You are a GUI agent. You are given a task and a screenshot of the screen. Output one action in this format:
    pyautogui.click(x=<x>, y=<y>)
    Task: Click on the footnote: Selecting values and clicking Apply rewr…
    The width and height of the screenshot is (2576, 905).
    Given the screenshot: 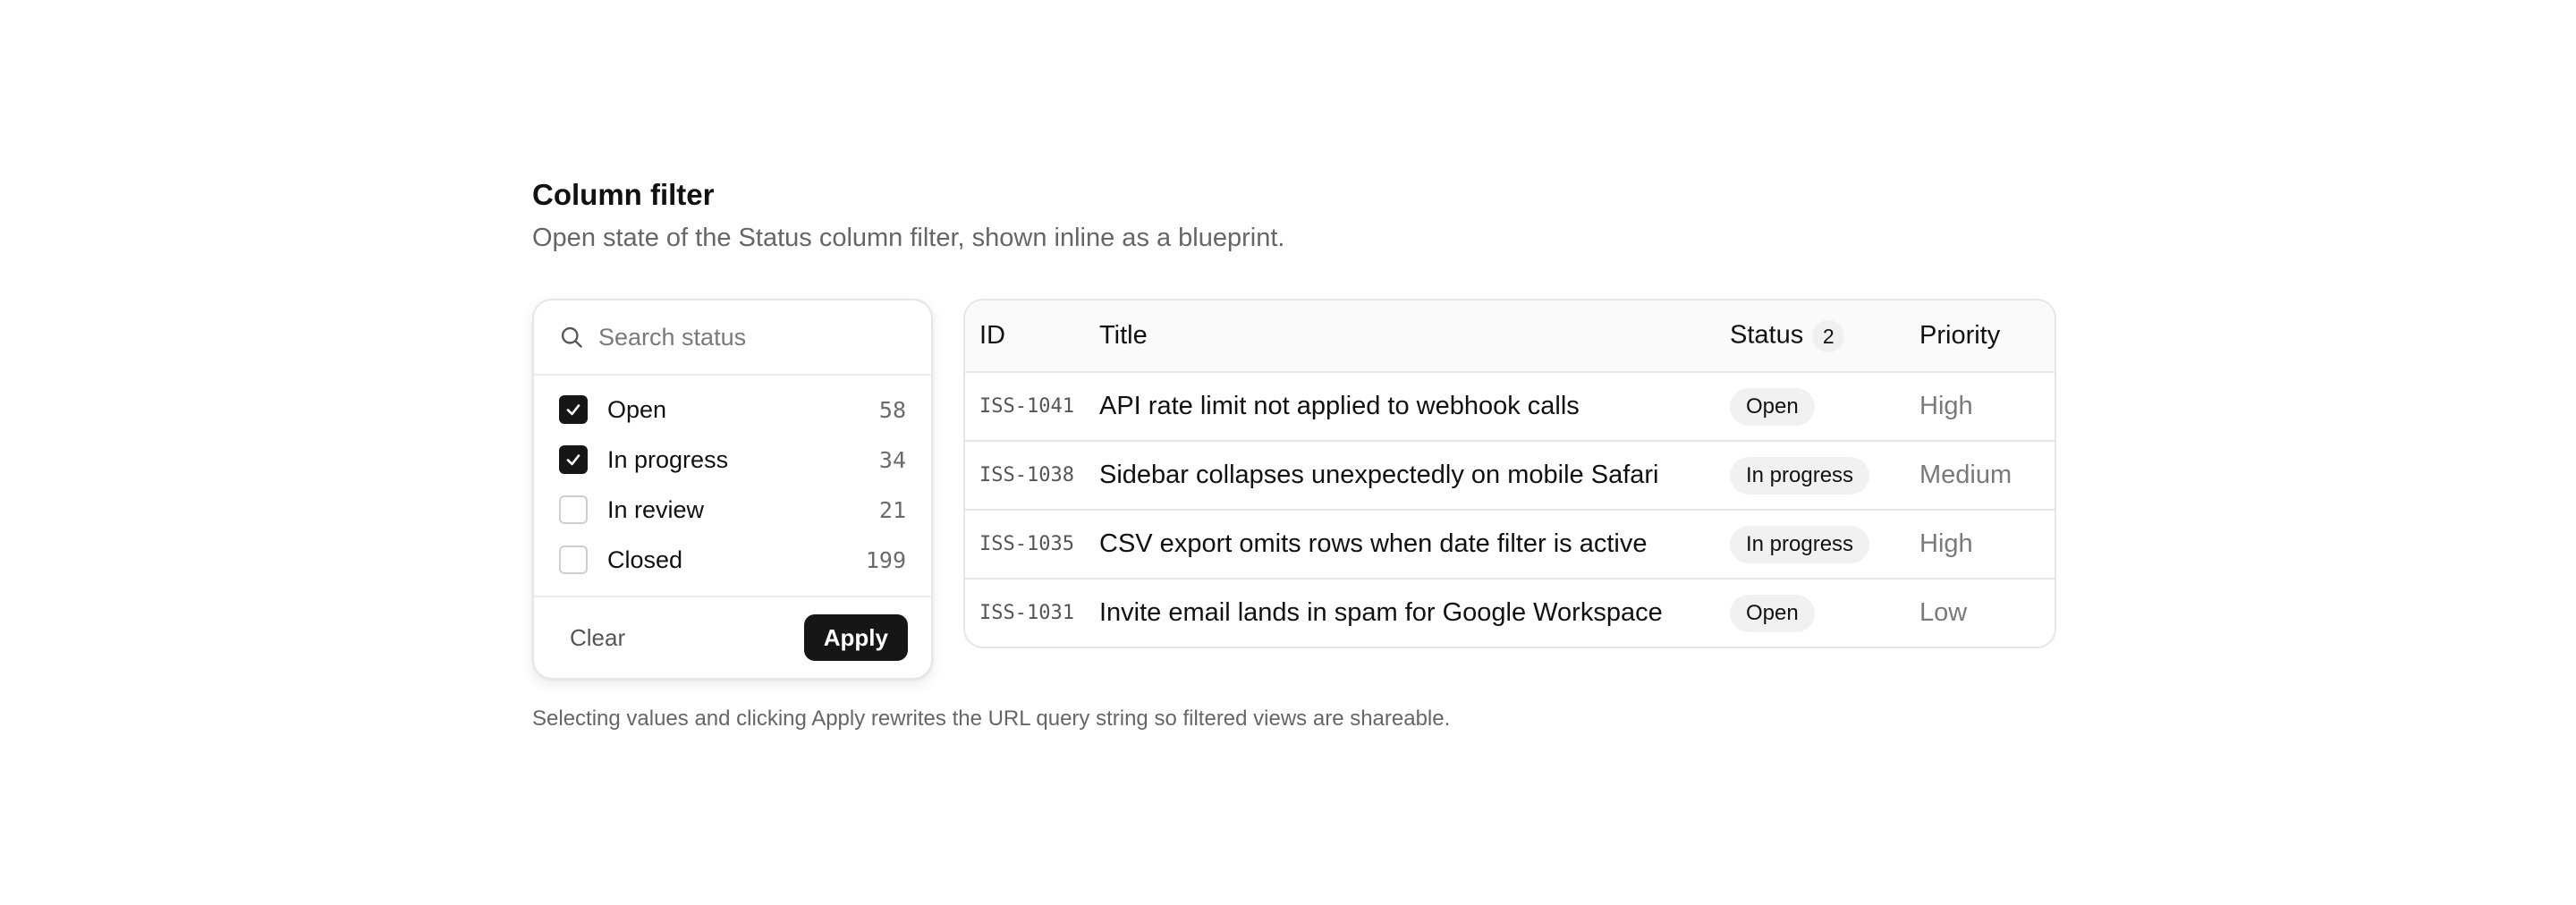 What is the action you would take?
    pyautogui.click(x=991, y=719)
    